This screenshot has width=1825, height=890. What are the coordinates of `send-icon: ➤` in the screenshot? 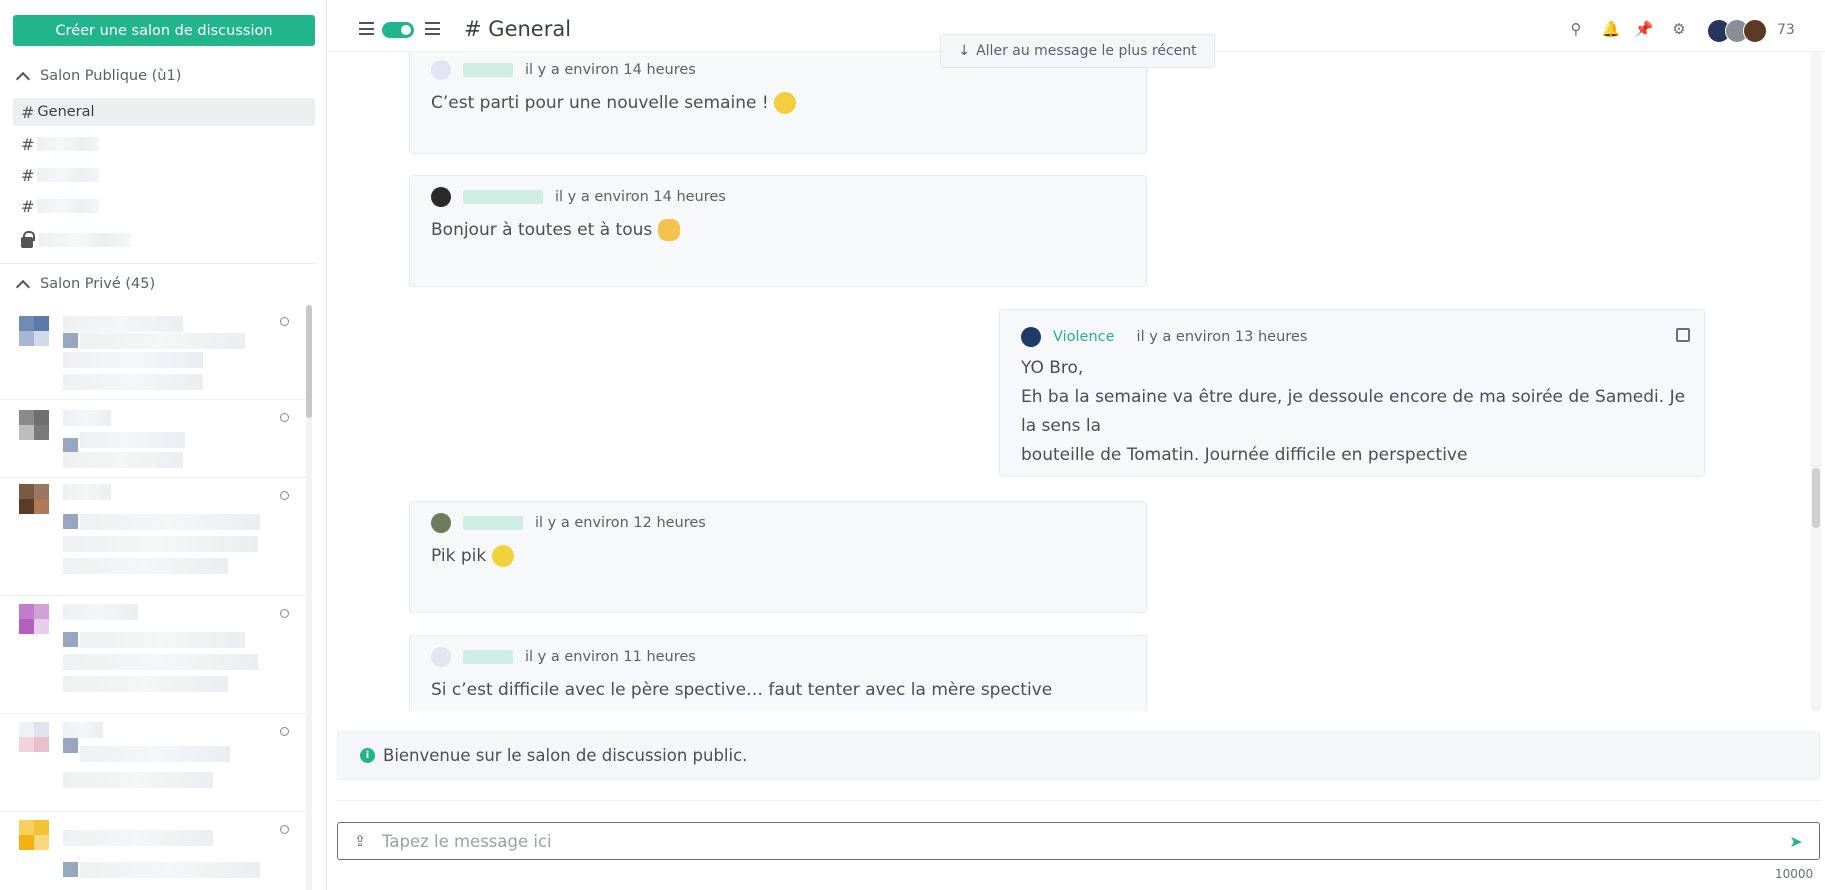 It's located at (1796, 841).